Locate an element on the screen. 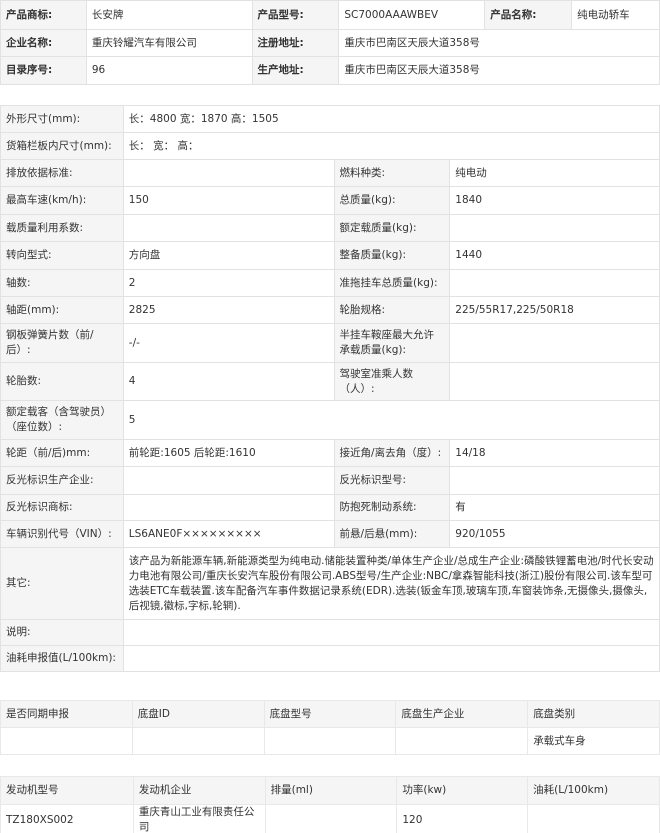  chassis-header-model: 底盘型号 is located at coordinates (330, 714).